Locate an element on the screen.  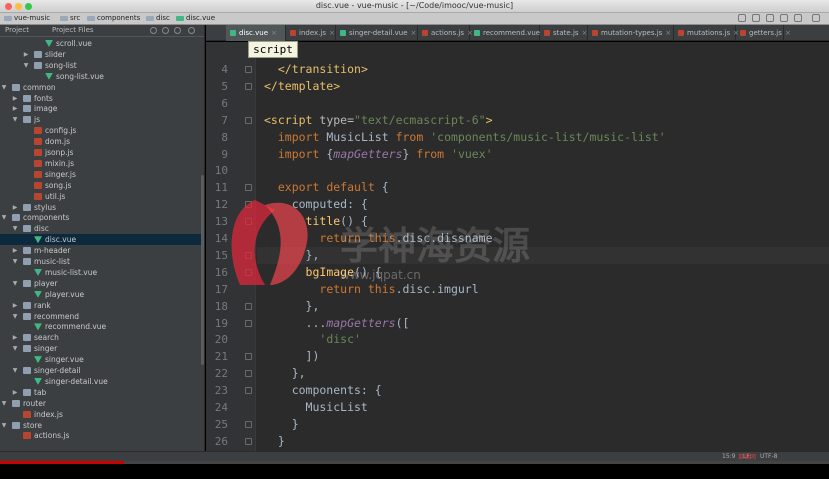
tree-file-dom-js: dom.js is located at coordinates (102, 141).